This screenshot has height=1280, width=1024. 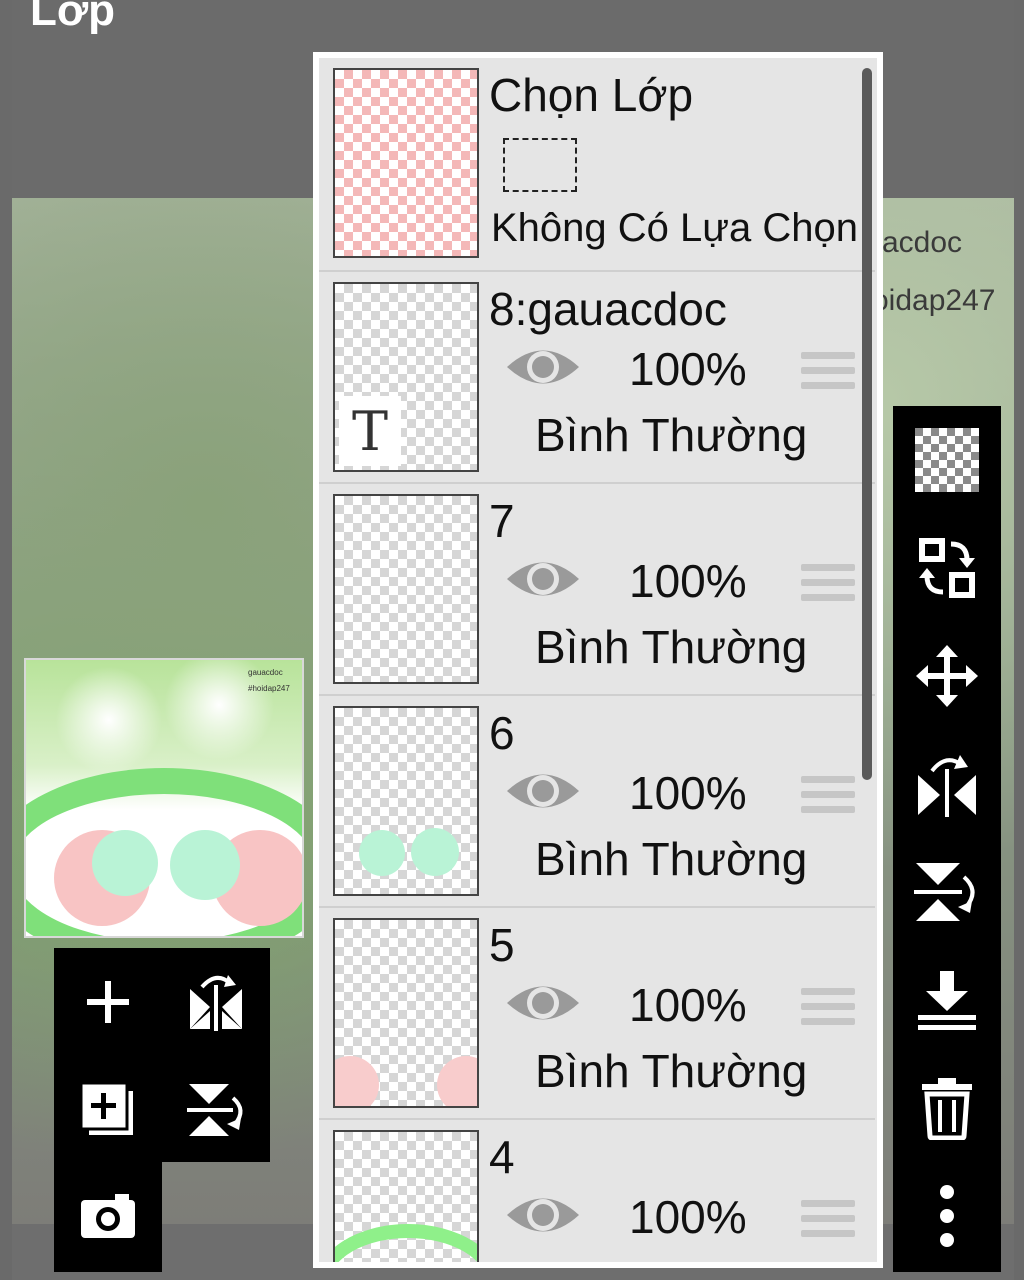 I want to click on pink-circle-right, so click(x=457, y=1081).